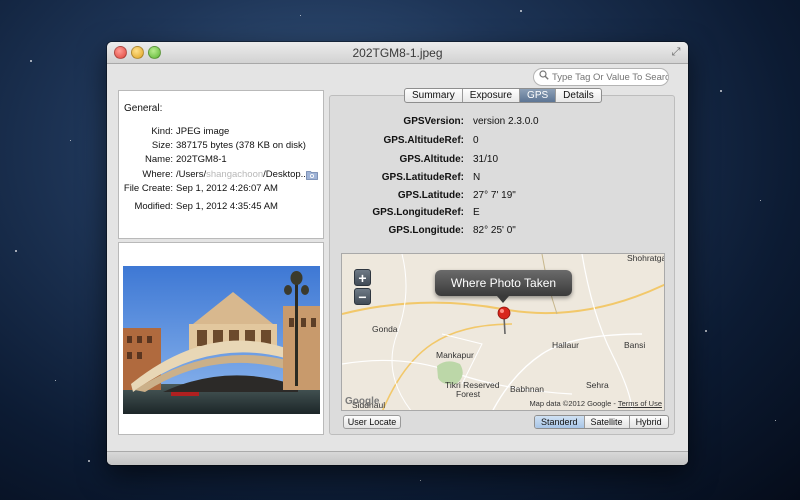  What do you see at coordinates (397, 161) in the screenshot?
I see `gps-row-altitude: GPS.Altitude: 31/10` at bounding box center [397, 161].